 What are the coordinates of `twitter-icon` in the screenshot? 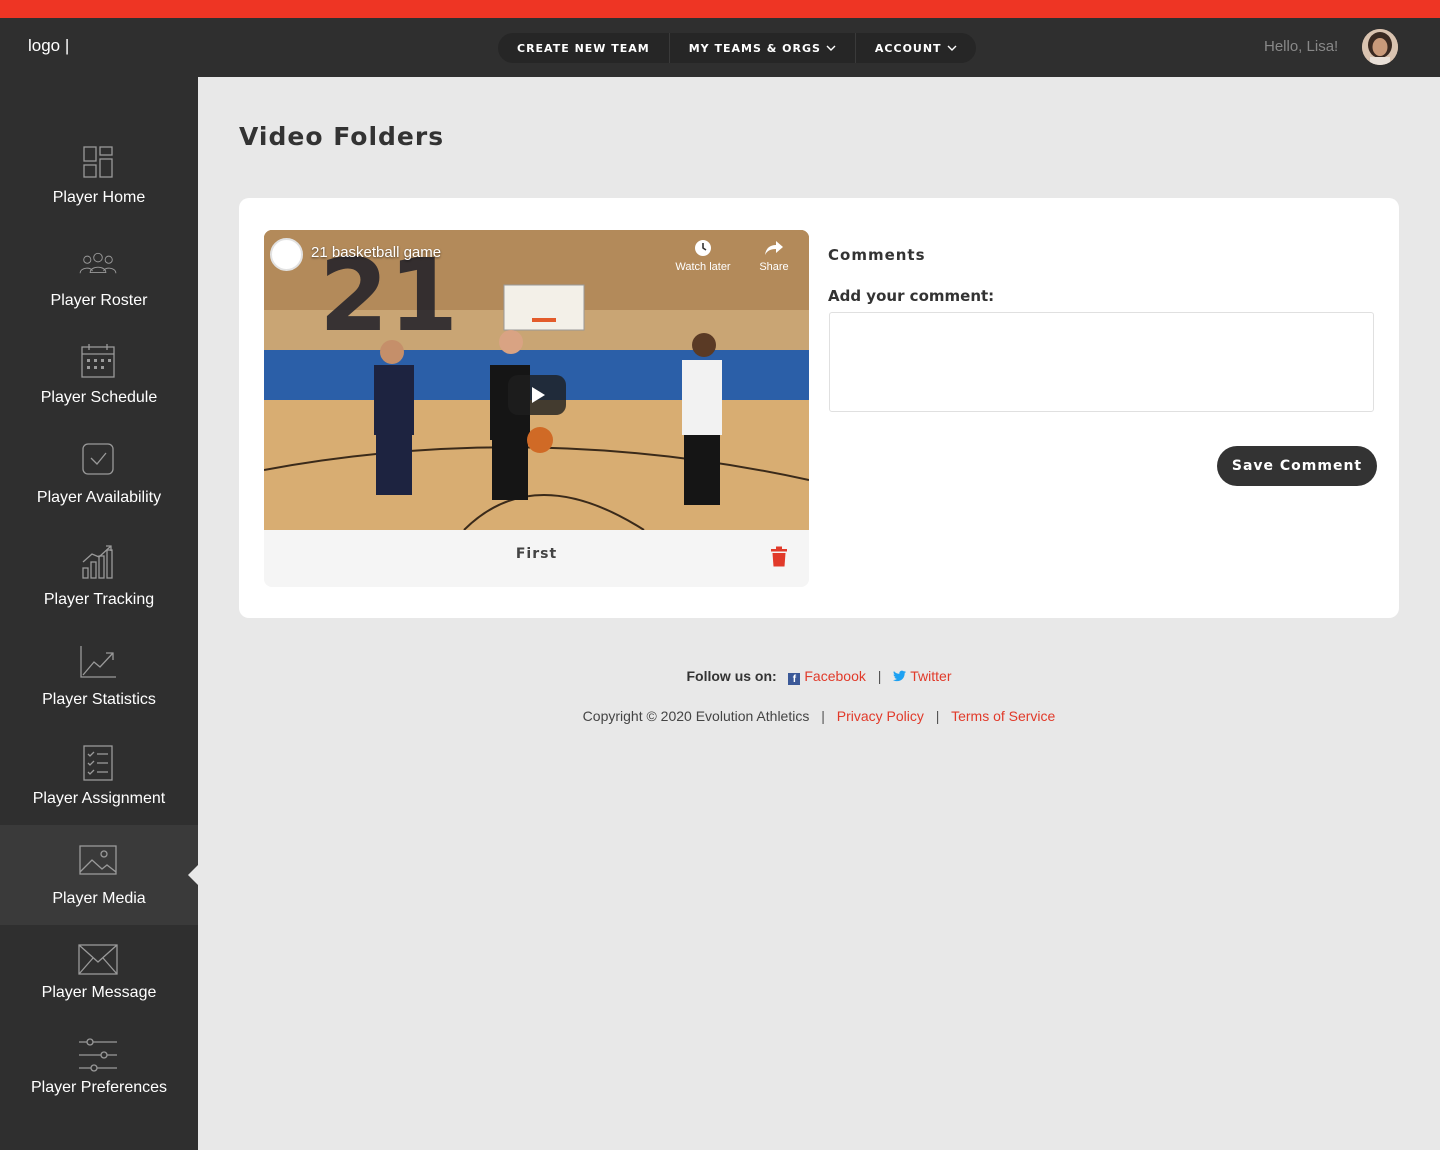 It's located at (900, 676).